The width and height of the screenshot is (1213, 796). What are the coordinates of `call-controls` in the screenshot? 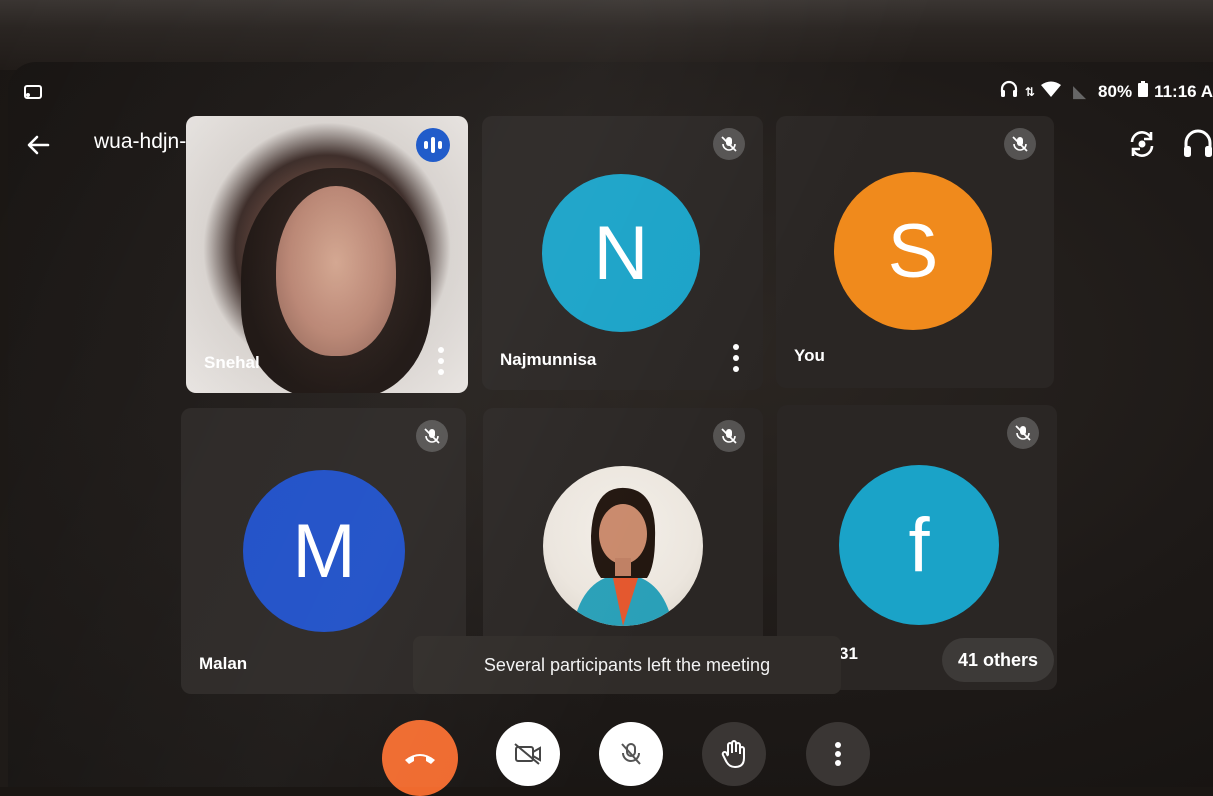 It's located at (606, 758).